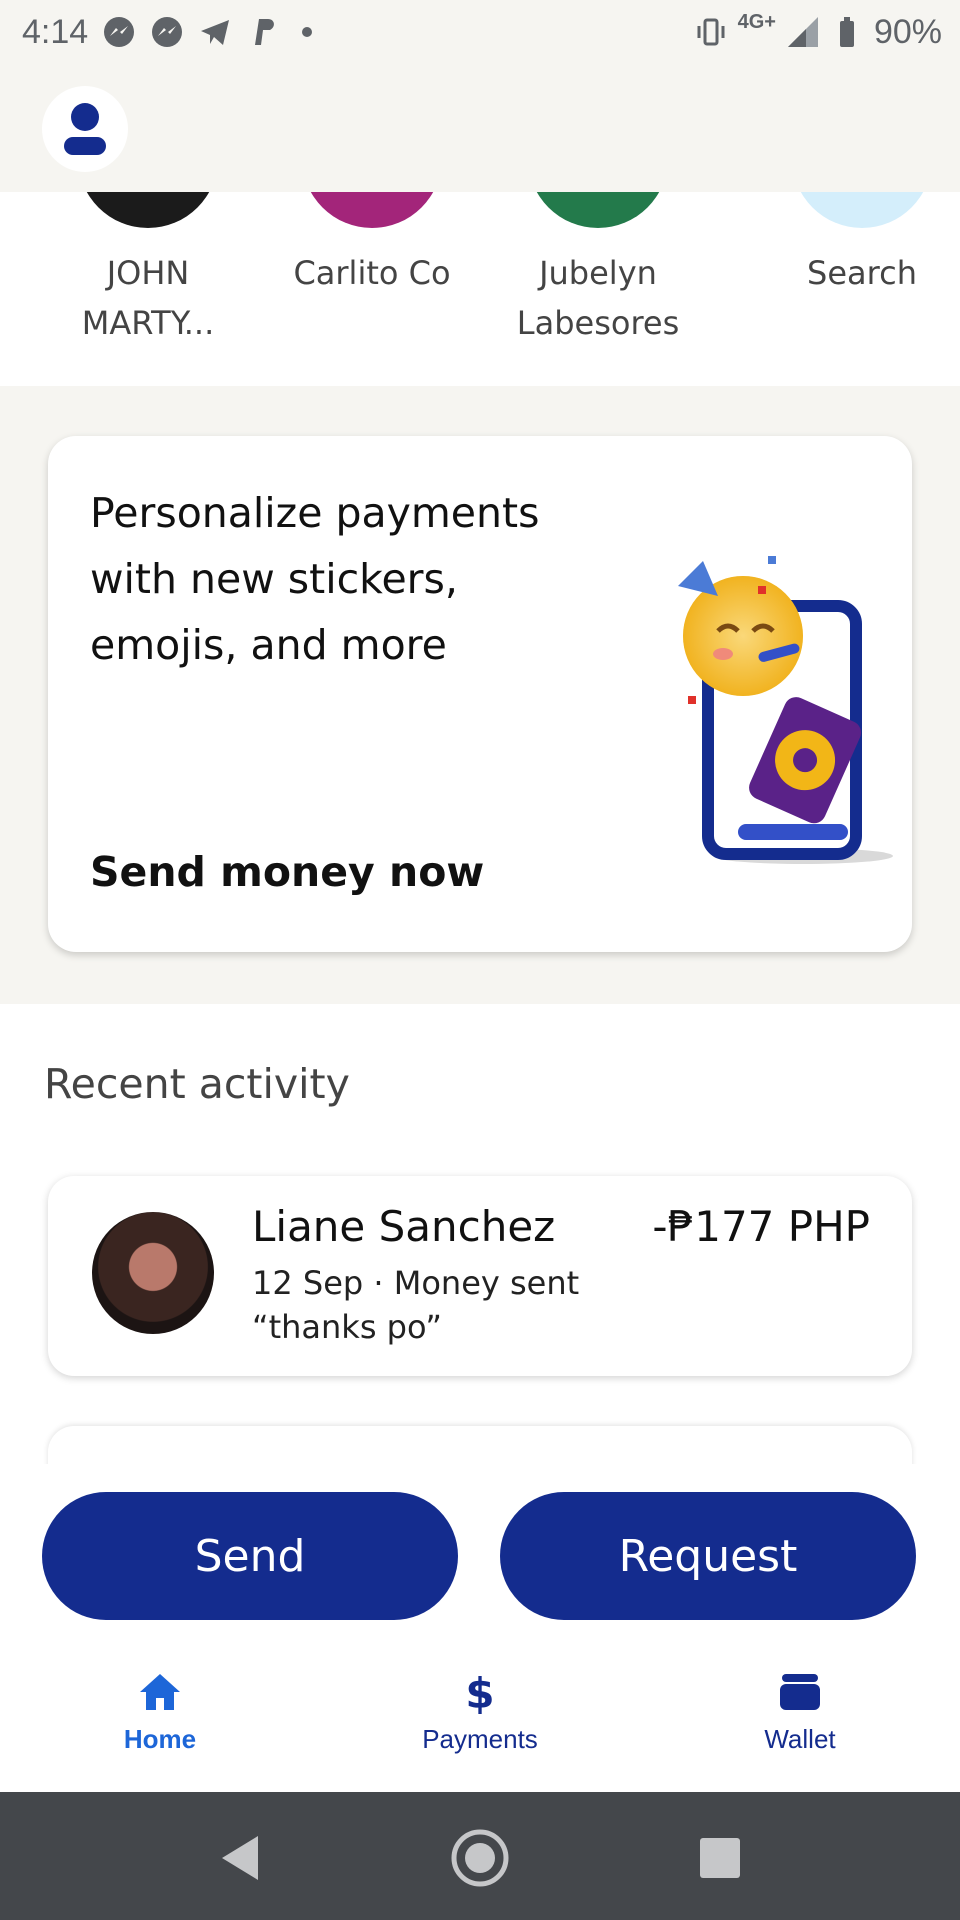  Describe the element at coordinates (265, 32) in the screenshot. I see `paypal-icon` at that location.